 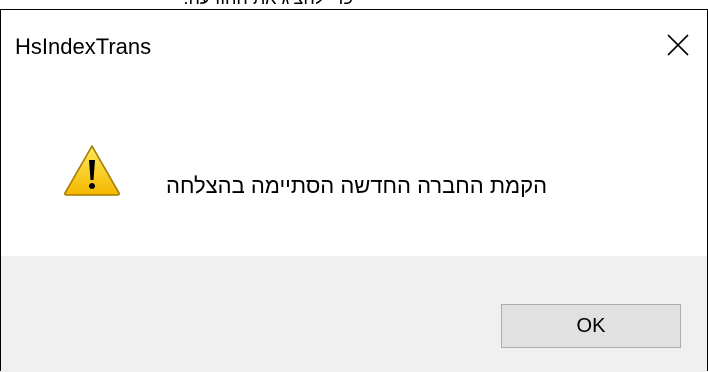 What do you see at coordinates (357, 185) in the screenshot?
I see `dialog-message: הקמת החברה החדשה הסתיימה בהצלחה` at bounding box center [357, 185].